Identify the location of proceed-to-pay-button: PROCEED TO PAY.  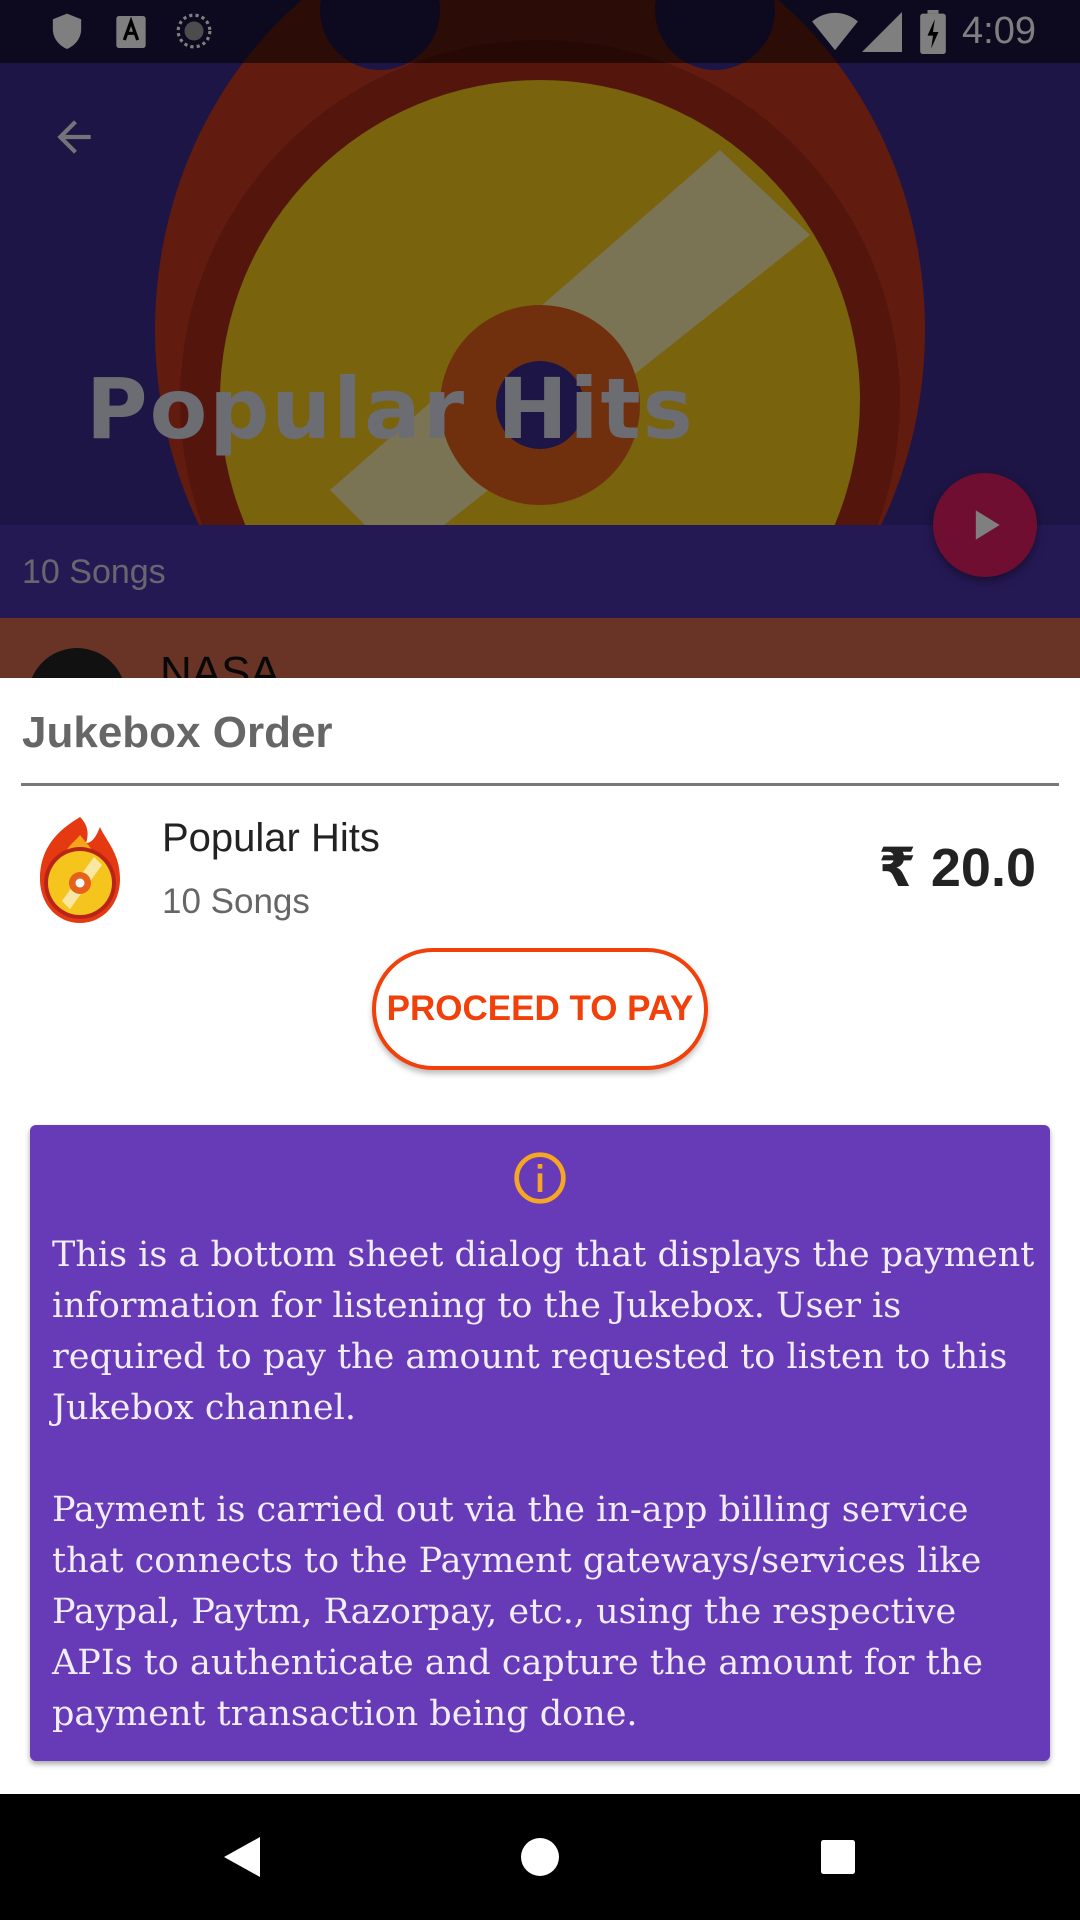
(540, 1009).